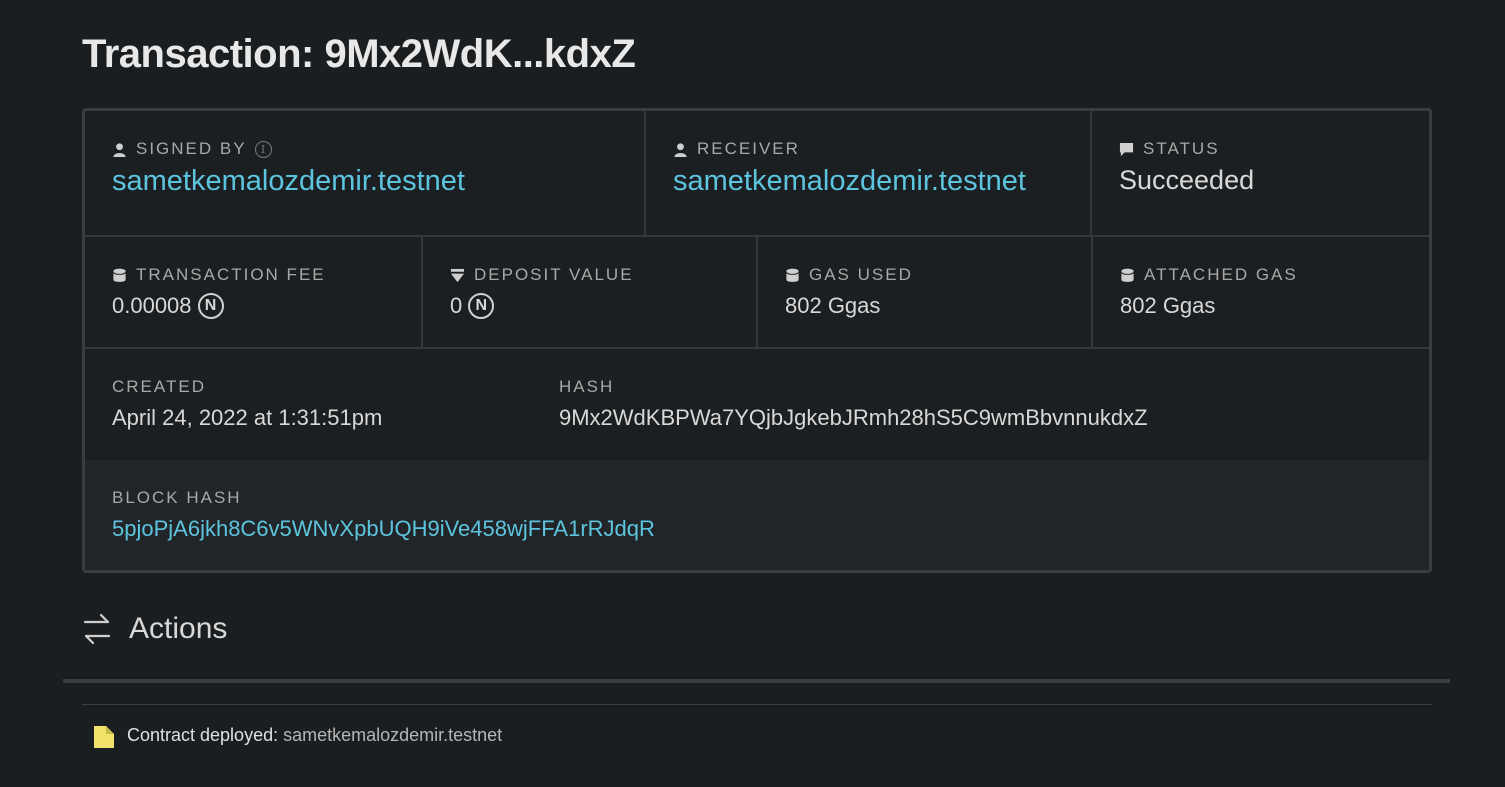  I want to click on status-label: Status, so click(1181, 148).